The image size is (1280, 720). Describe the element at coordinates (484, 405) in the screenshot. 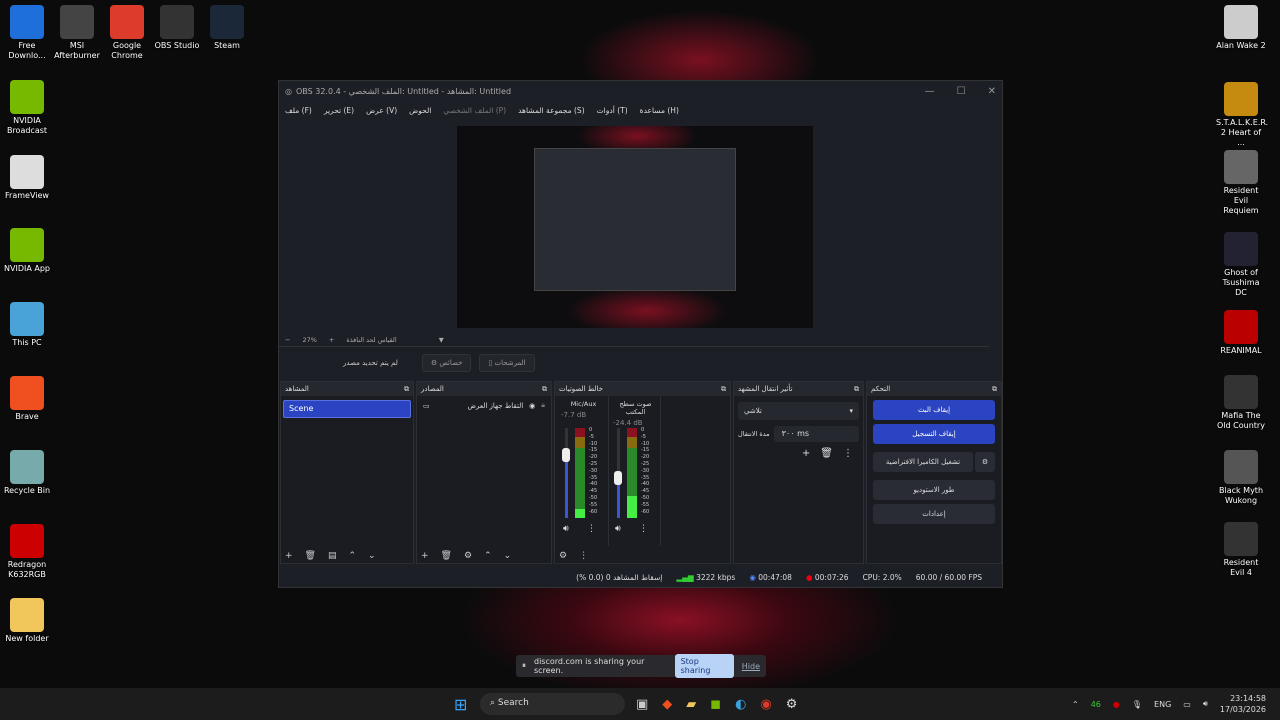

I see `source-item: ▭ التقاط جهاز العرض ◉ 🔒︎` at that location.